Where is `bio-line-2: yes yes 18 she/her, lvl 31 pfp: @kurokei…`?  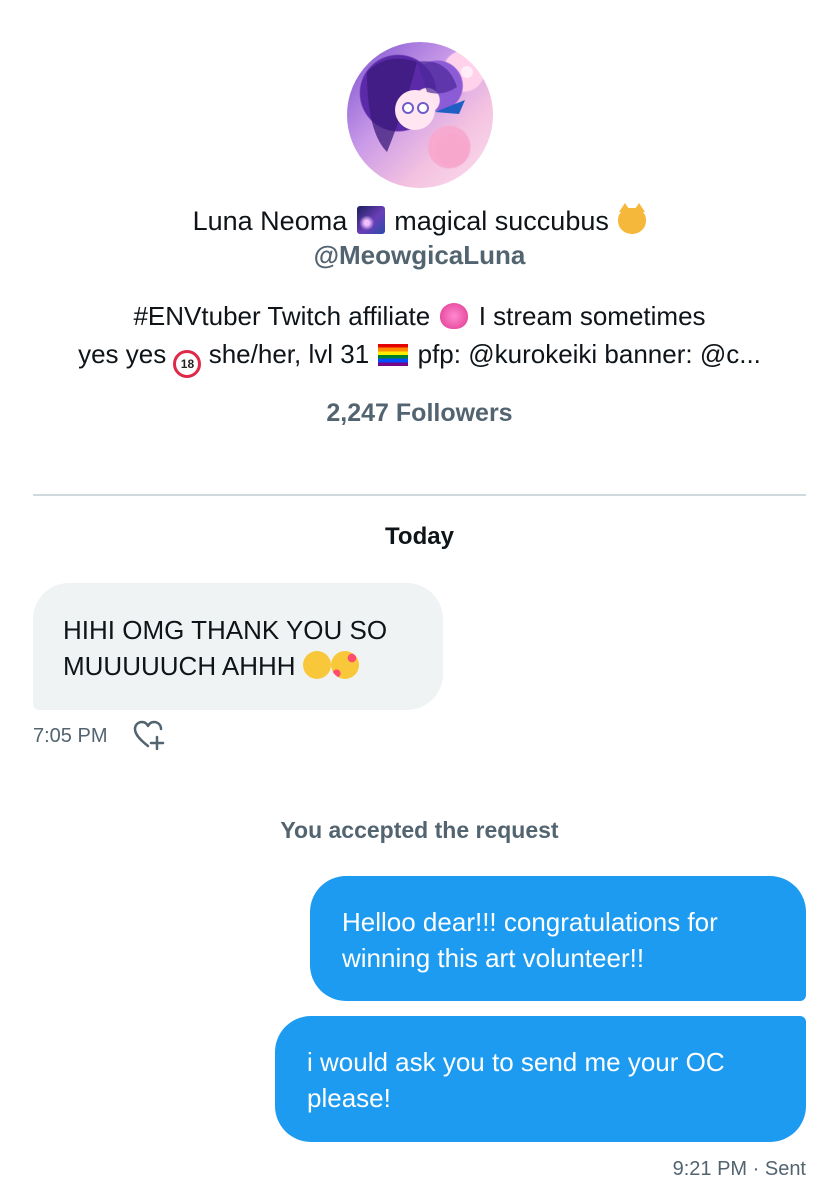 bio-line-2: yes yes 18 she/her, lvl 31 pfp: @kurokei… is located at coordinates (419, 356).